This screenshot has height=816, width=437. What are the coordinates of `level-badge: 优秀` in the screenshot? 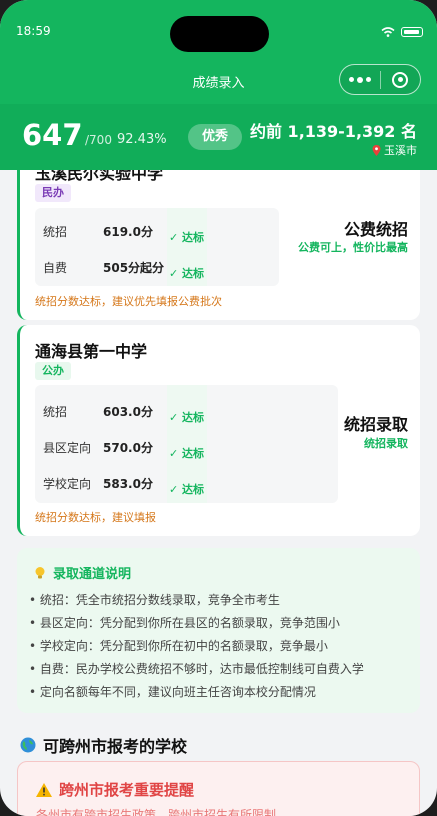 It's located at (215, 137).